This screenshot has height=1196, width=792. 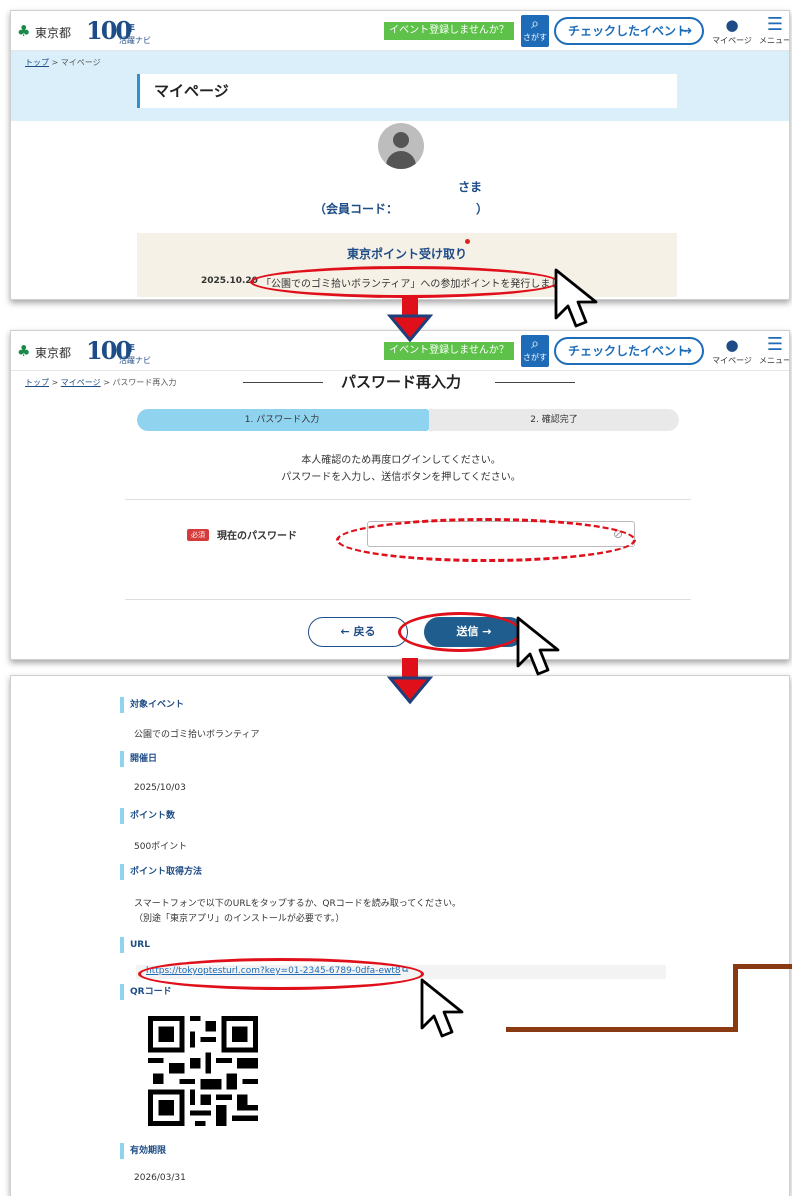 I want to click on member-code-label: （会員コード：, so click(x=356, y=209).